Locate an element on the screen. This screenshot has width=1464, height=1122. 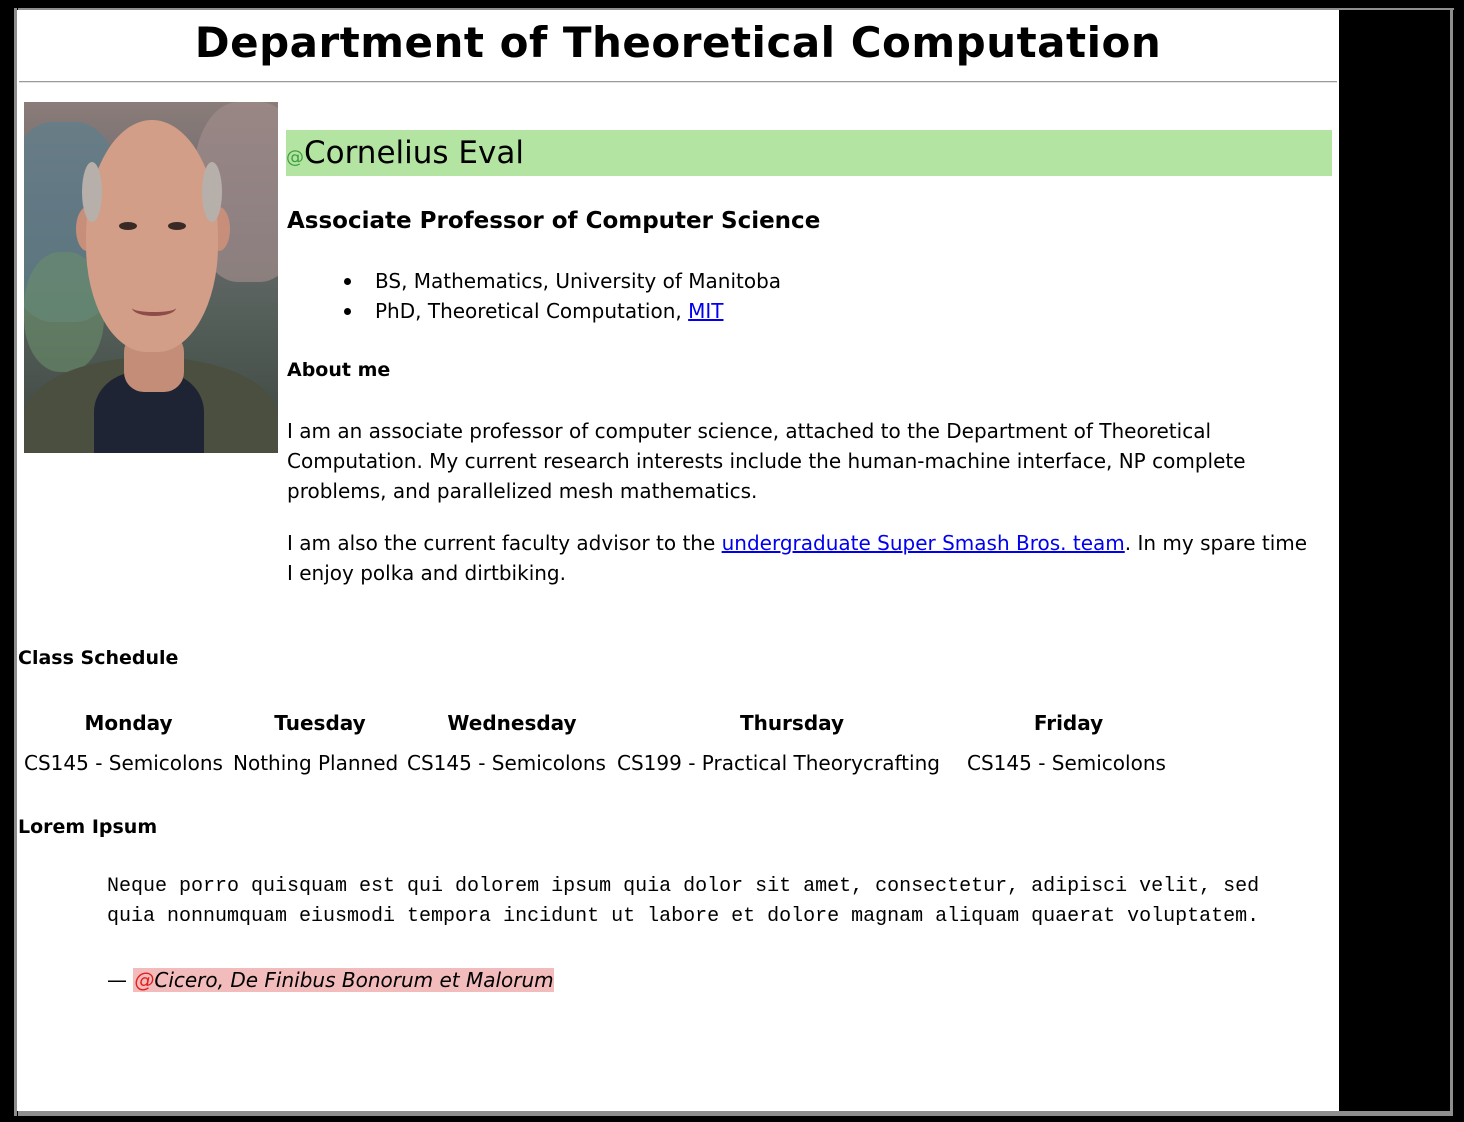
window-frame-bottom is located at coordinates (735, 1113).